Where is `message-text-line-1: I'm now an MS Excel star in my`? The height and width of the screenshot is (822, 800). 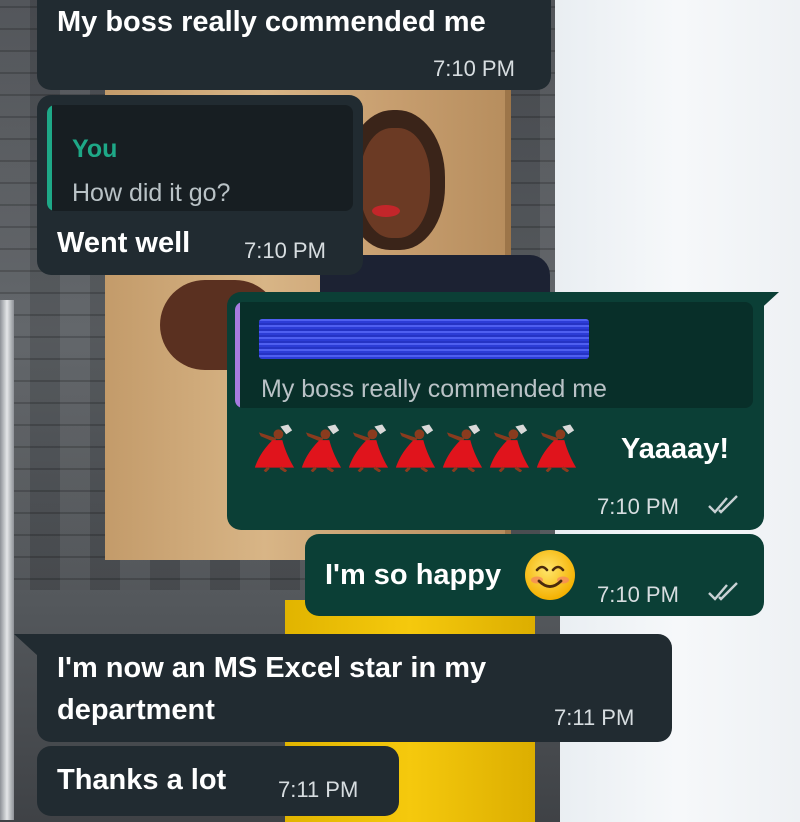 message-text-line-1: I'm now an MS Excel star in my is located at coordinates (272, 668).